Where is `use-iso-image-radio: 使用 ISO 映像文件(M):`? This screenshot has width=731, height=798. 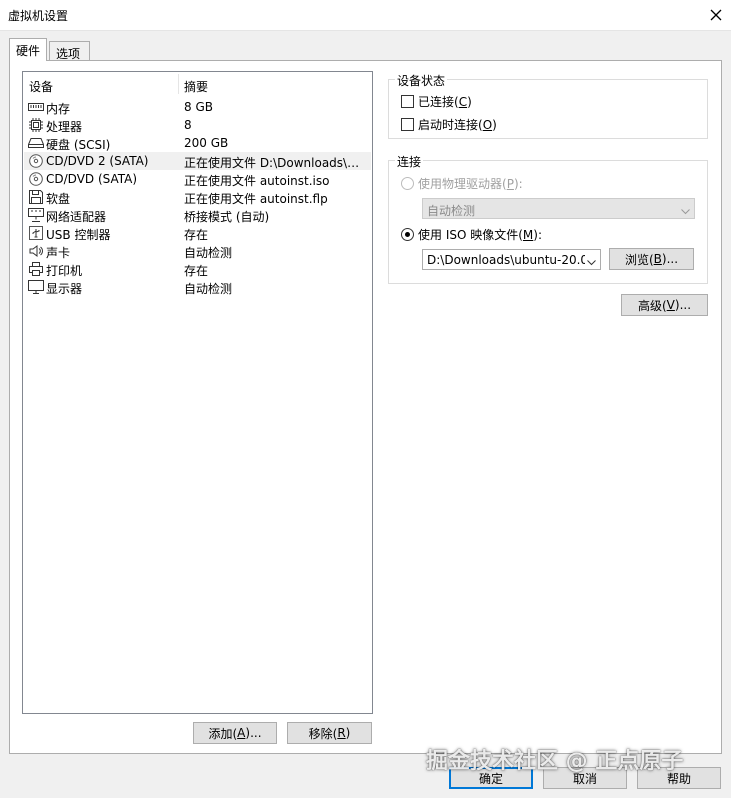 use-iso-image-radio: 使用 ISO 映像文件(M): is located at coordinates (471, 234).